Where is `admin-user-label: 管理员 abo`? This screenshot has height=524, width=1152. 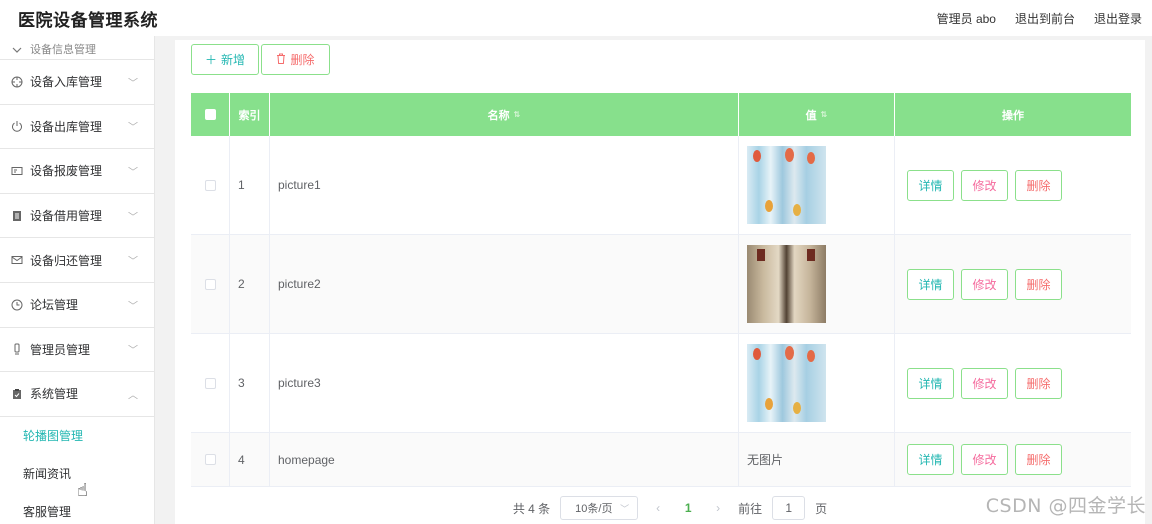
admin-user-label: 管理员 abo is located at coordinates (966, 18).